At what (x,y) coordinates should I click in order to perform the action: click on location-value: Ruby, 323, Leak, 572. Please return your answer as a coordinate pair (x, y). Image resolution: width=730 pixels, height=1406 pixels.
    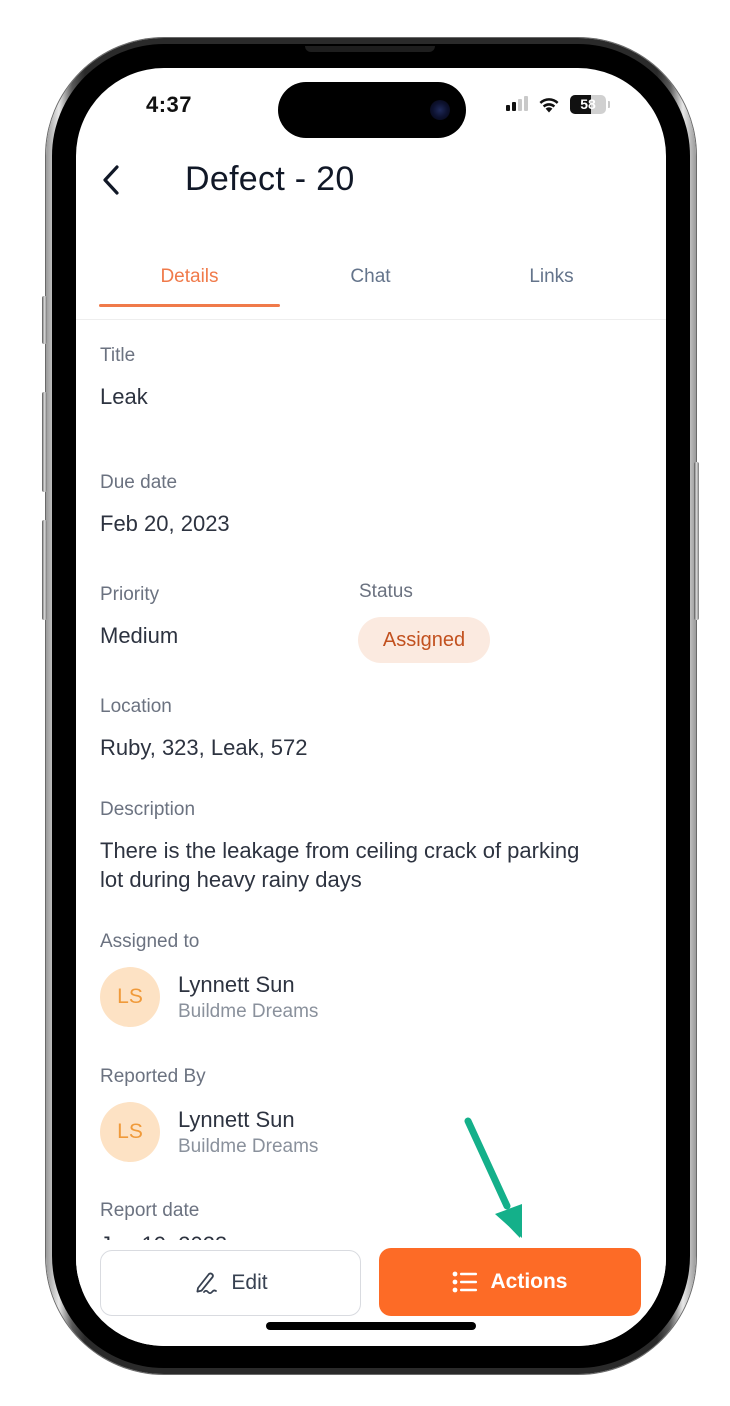
    Looking at the image, I should click on (204, 747).